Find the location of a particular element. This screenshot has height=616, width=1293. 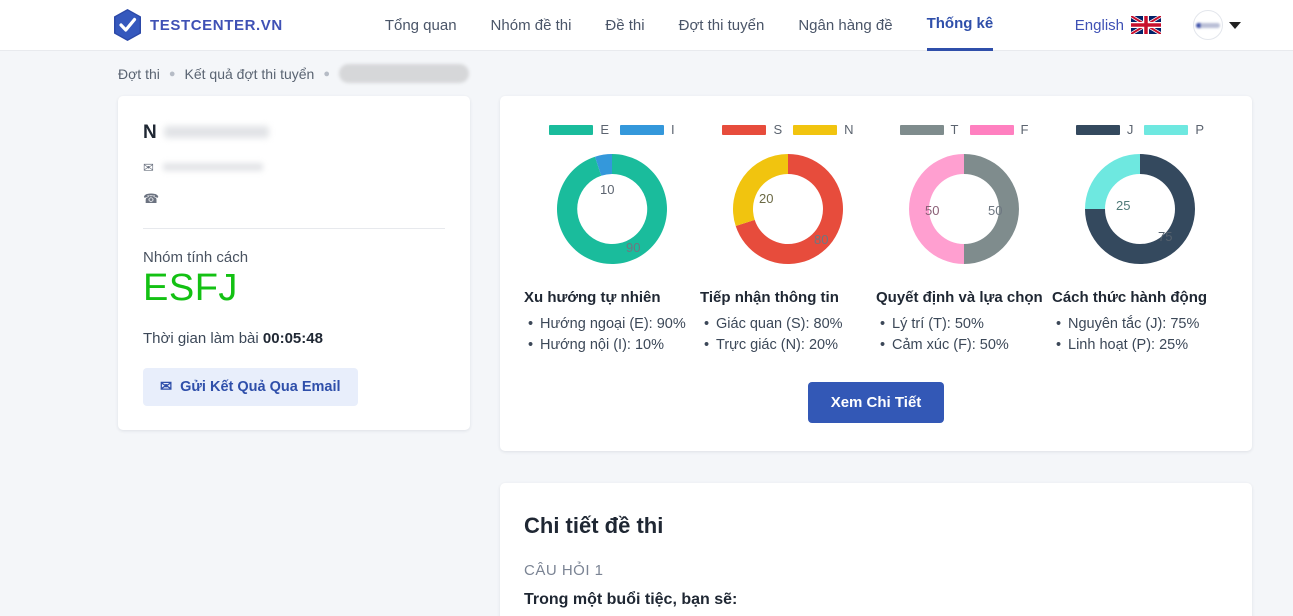

donut-value-s: 80 is located at coordinates (821, 239).